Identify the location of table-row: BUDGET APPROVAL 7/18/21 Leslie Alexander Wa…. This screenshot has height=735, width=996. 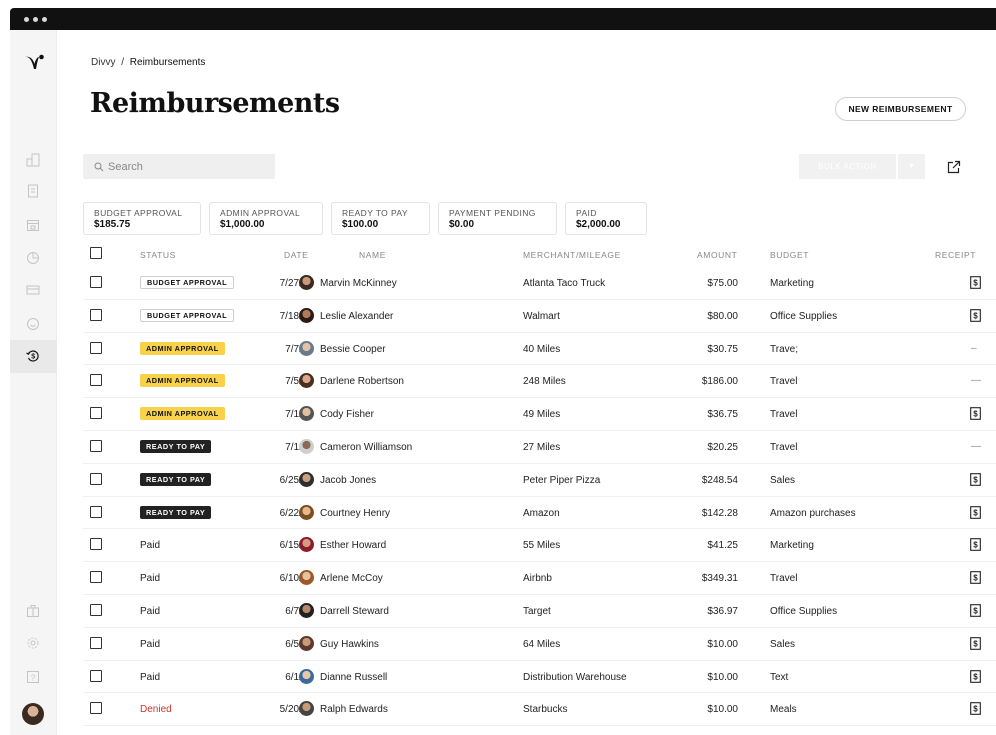
(539, 316).